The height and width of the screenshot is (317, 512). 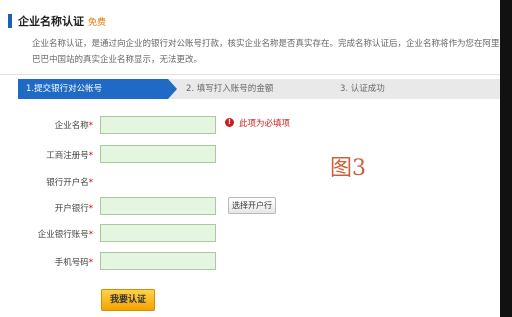 I want to click on bank-account-label-text: 企业银行账号, so click(x=63, y=235).